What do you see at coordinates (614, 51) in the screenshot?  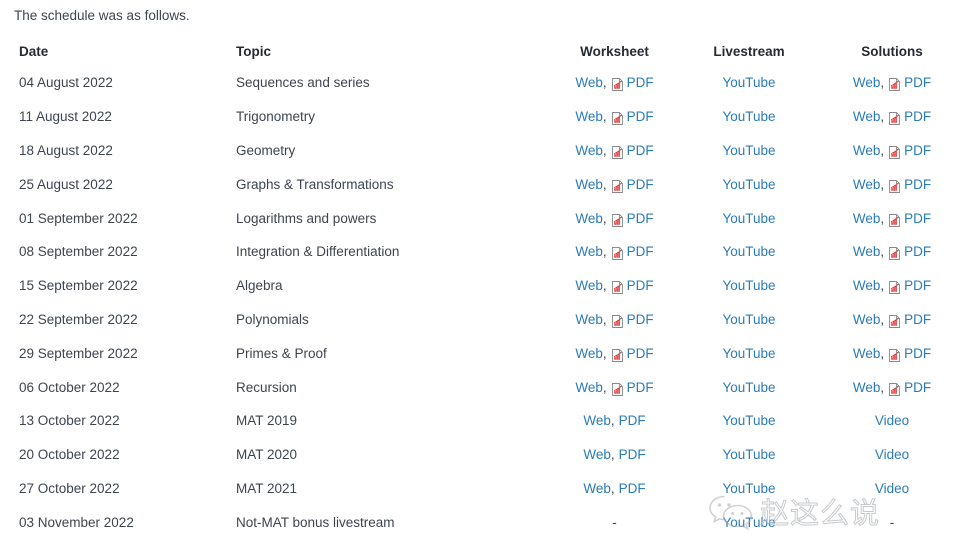 I see `column-header-worksheet: Worksheet` at bounding box center [614, 51].